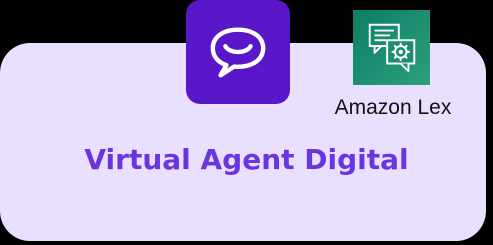 The image size is (493, 245). Describe the element at coordinates (246, 159) in the screenshot. I see `card-title: Virtual Agent Digital` at that location.